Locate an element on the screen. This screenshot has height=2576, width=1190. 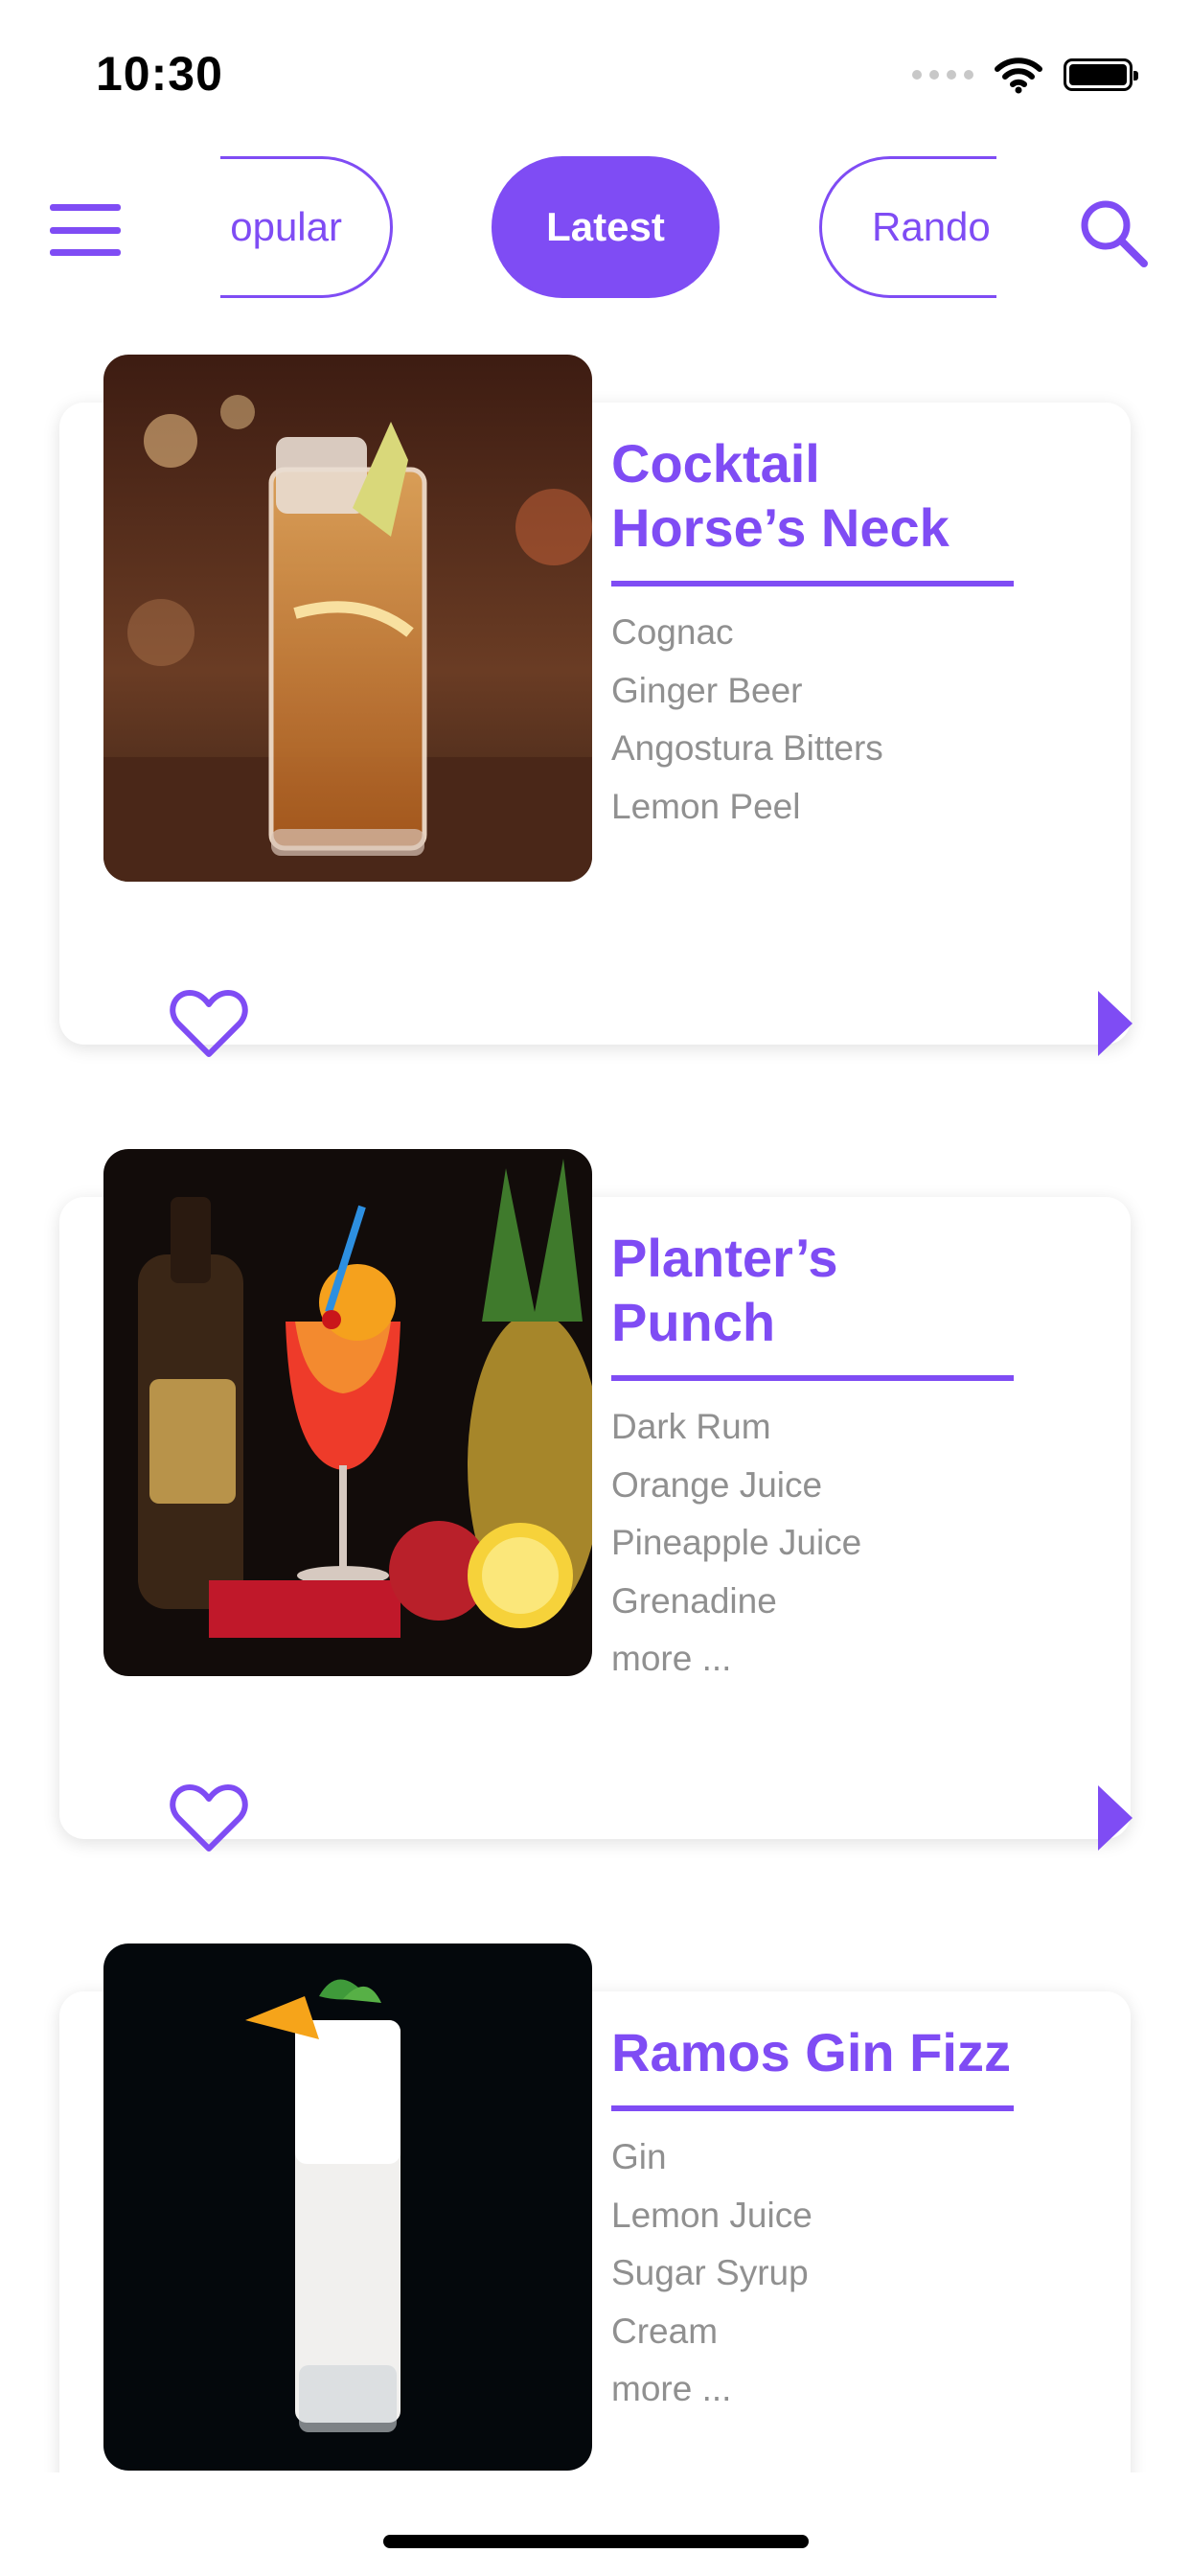
ingredient-item: Sugar Syrup is located at coordinates (710, 2272).